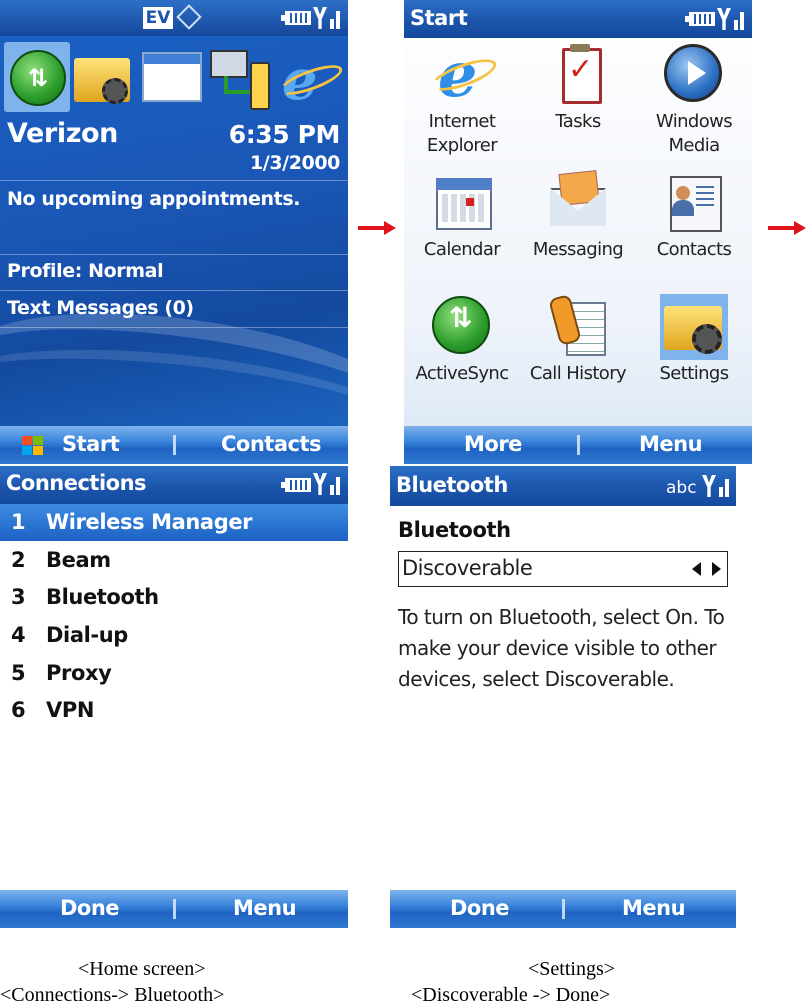  I want to click on start-title: Start, so click(439, 18).